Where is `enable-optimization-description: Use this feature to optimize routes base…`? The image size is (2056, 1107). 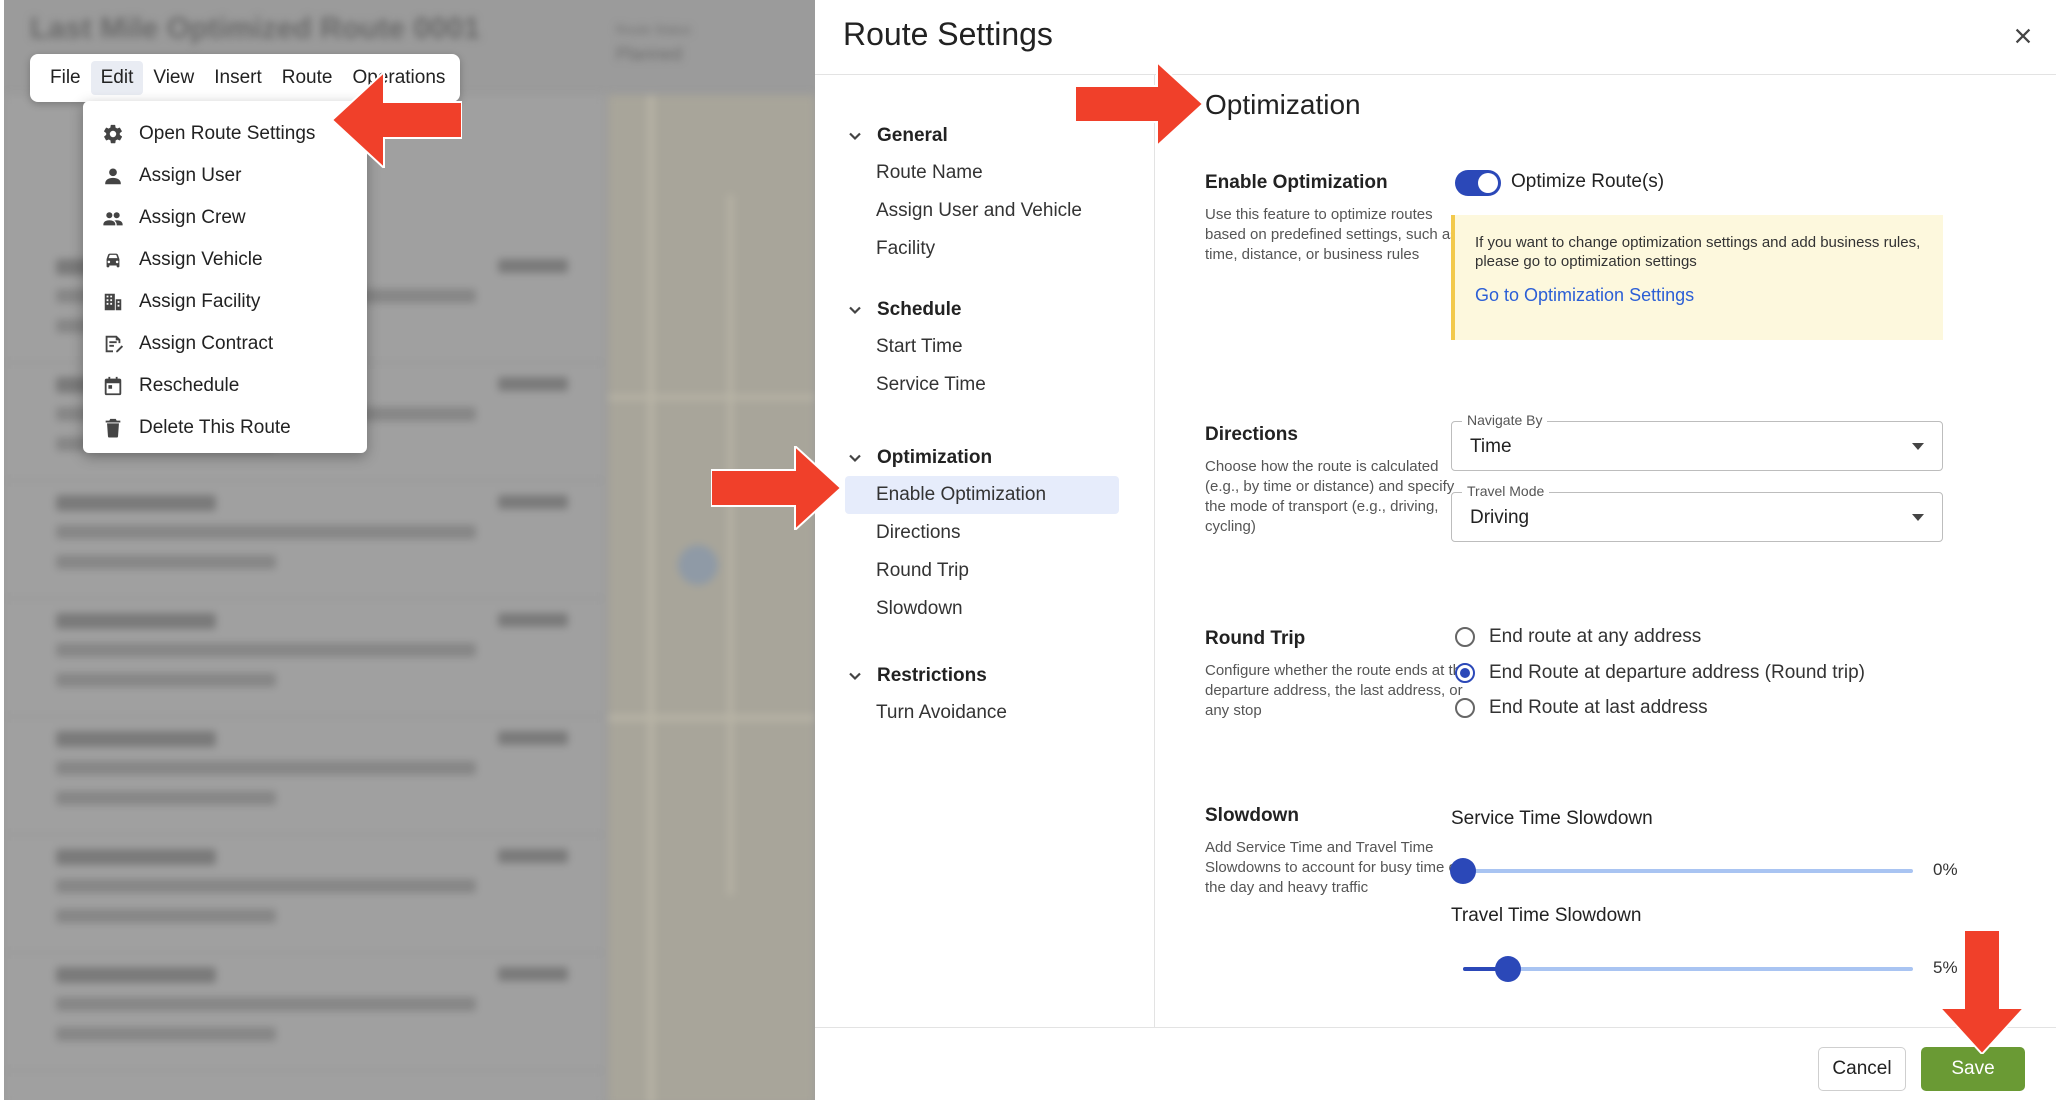 enable-optimization-description: Use this feature to optimize routes base… is located at coordinates (1331, 234).